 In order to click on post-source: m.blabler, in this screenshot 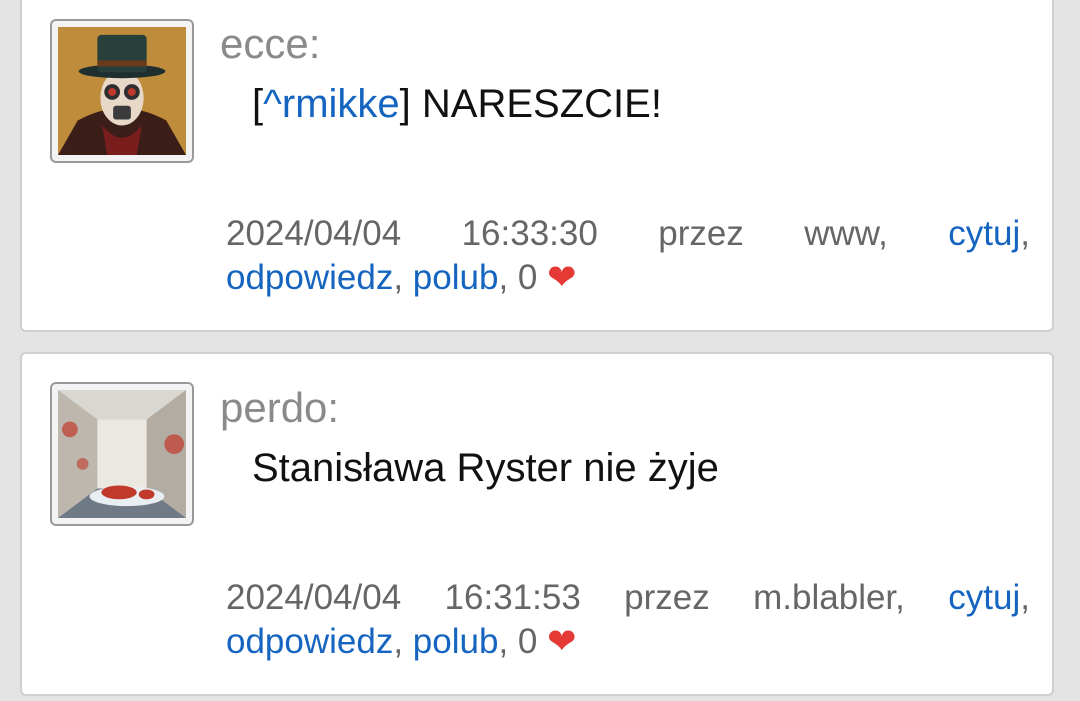, I will do `click(829, 597)`.